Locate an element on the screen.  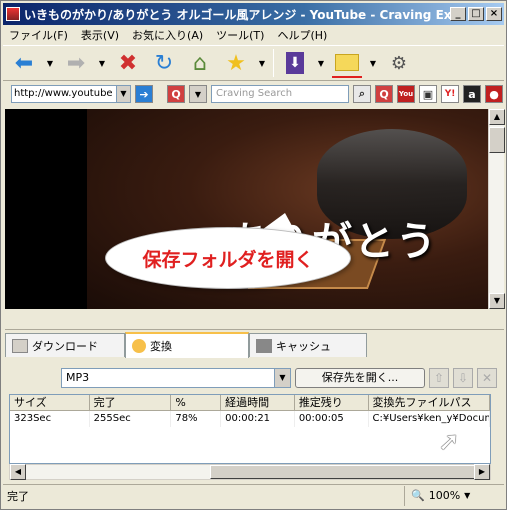
search-site-button: Q is located at coordinates (384, 94).